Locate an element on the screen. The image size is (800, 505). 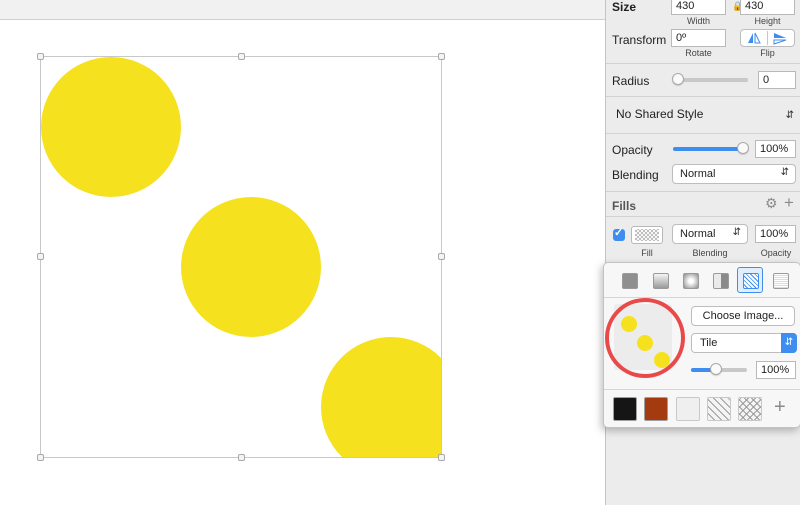
fill-blend-select: Normal ⇵ is located at coordinates (710, 234).